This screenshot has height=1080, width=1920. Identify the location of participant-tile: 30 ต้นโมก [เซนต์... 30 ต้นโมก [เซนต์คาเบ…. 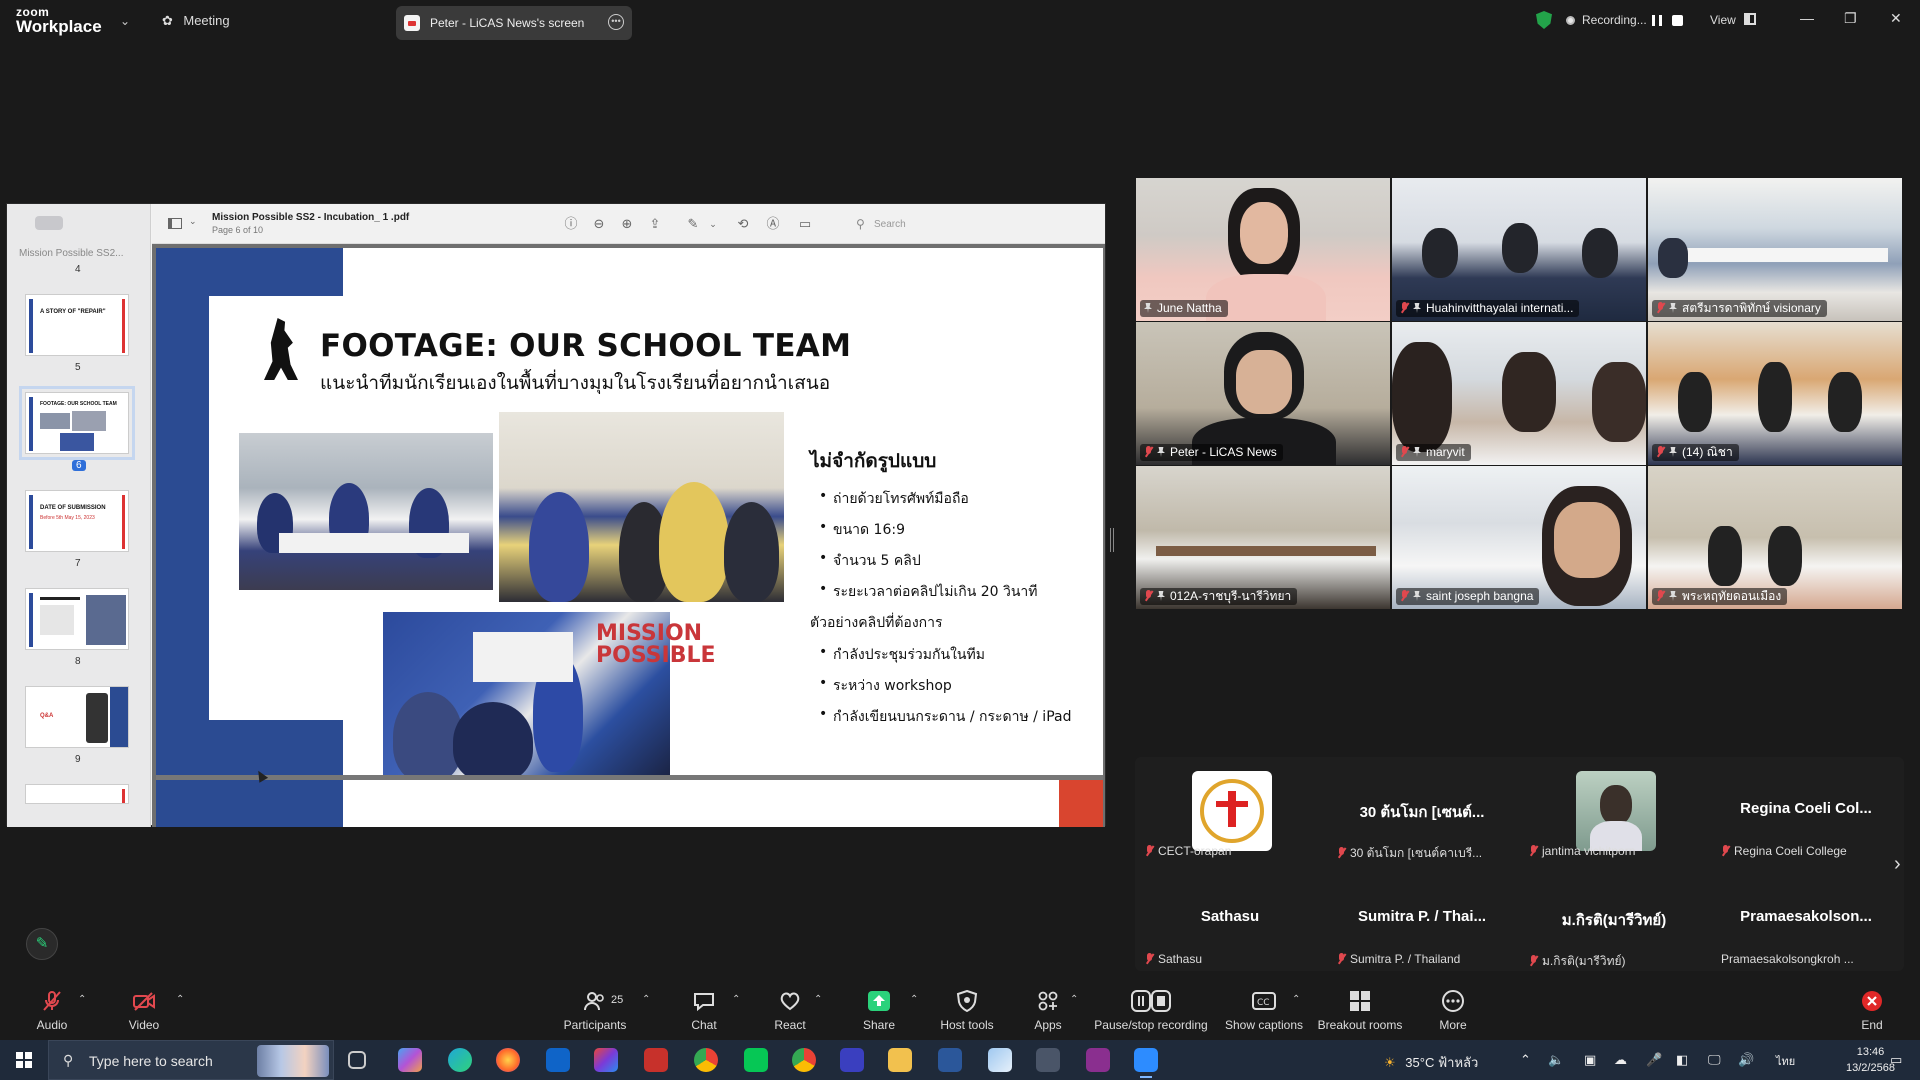
(1422, 809).